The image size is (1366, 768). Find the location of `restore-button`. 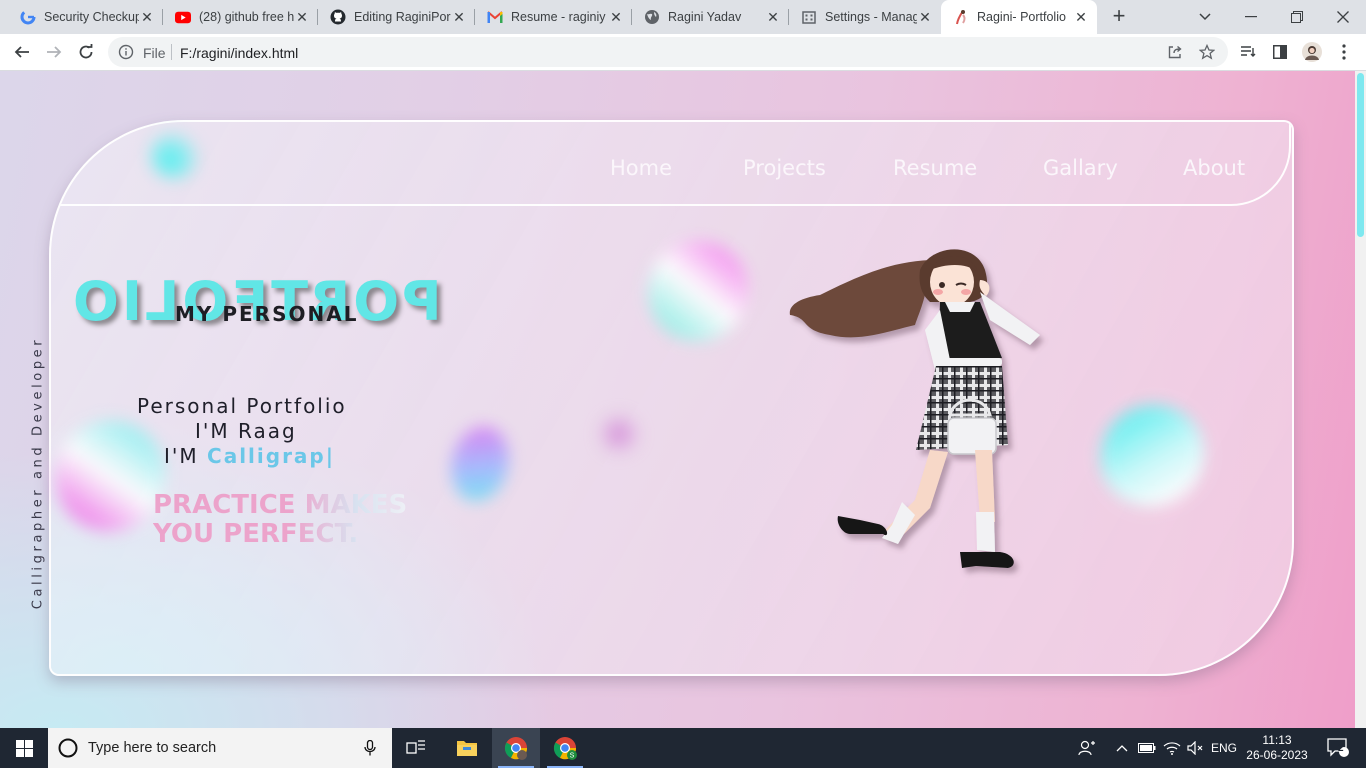

restore-button is located at coordinates (1297, 17).